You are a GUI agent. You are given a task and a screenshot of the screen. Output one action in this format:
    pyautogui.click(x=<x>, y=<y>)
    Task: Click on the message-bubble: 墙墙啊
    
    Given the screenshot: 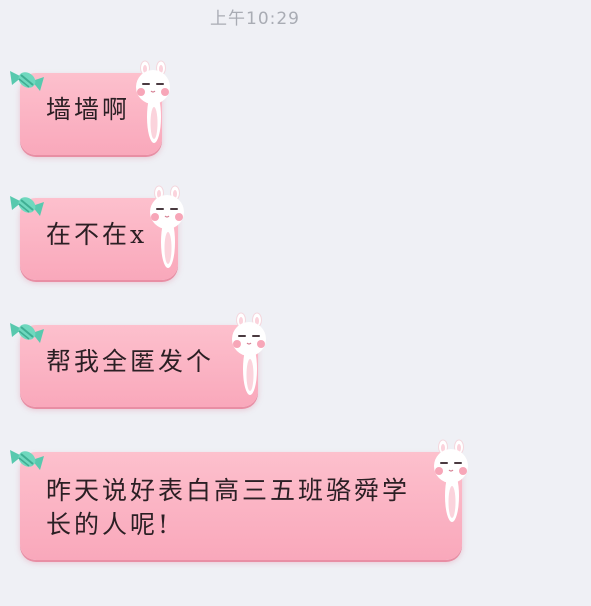 What is the action you would take?
    pyautogui.click(x=90, y=107)
    